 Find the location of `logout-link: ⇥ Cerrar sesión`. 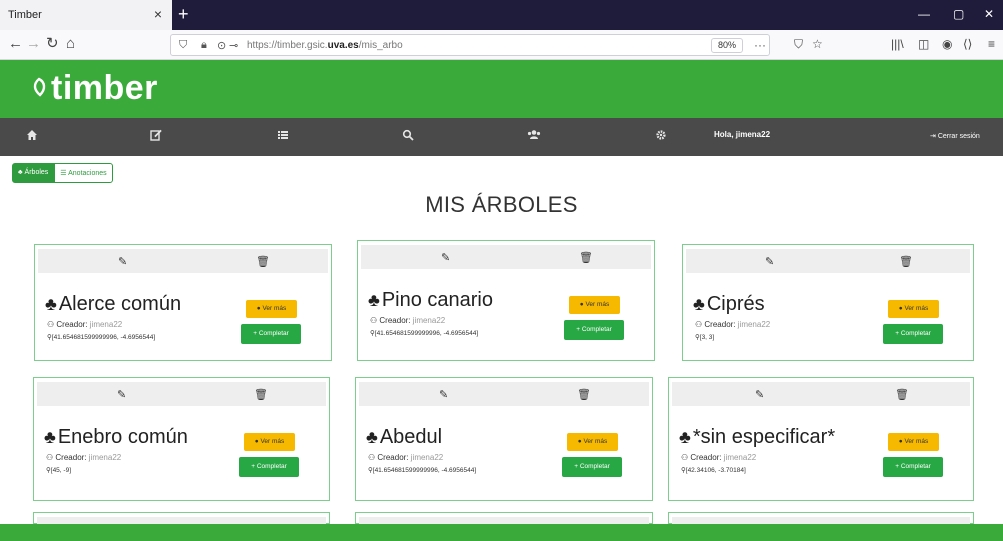

logout-link: ⇥ Cerrar sesión is located at coordinates (955, 136).